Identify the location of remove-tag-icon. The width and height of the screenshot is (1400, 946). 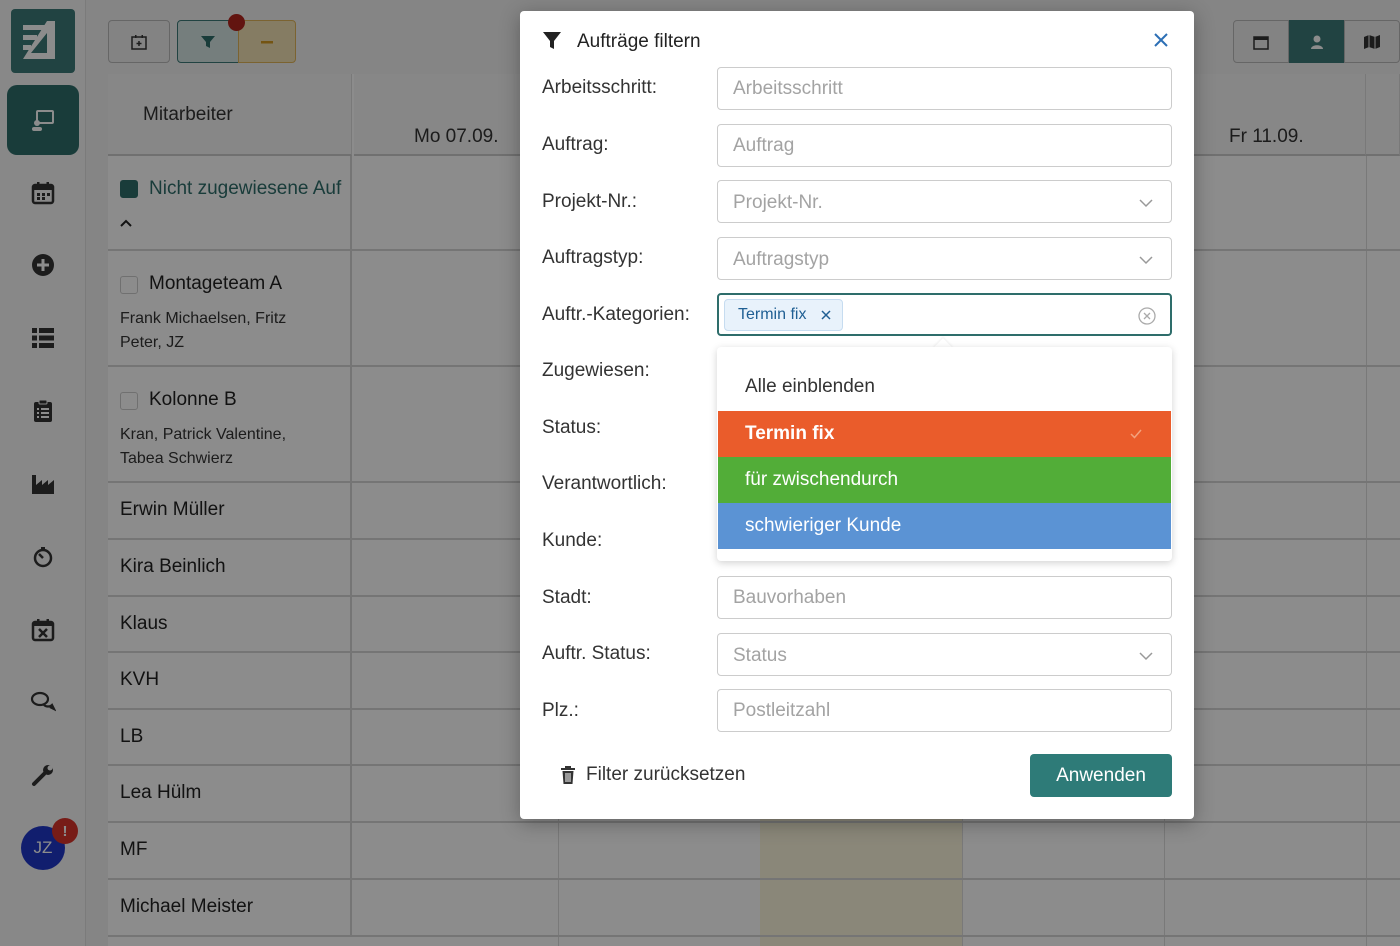
(826, 315).